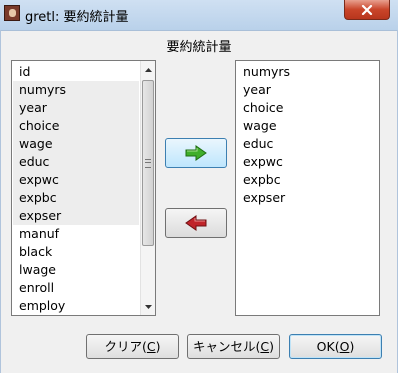 The width and height of the screenshot is (398, 373). Describe the element at coordinates (328, 346) in the screenshot. I see `ok-button-prefix: OK(` at that location.